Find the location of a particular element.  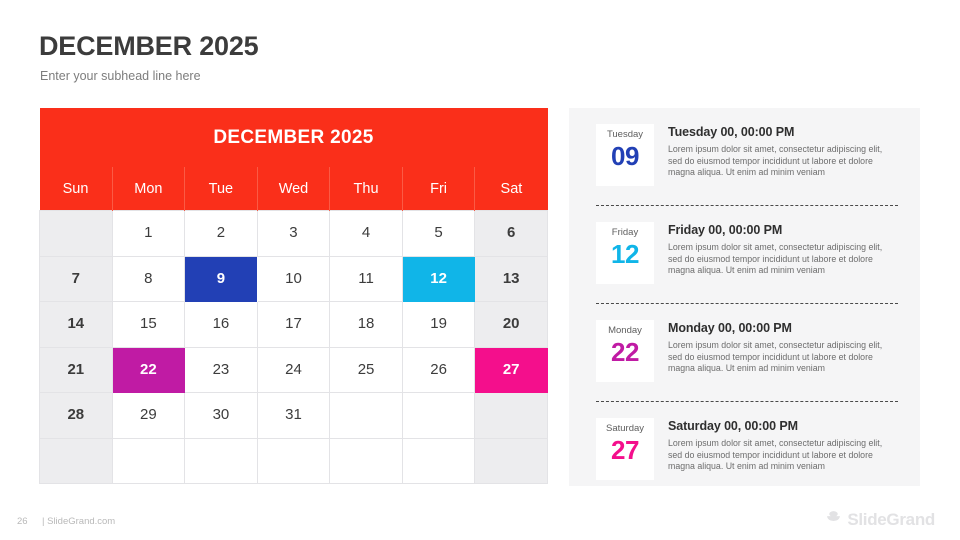

calendar-day-20: 20 is located at coordinates (511, 324).